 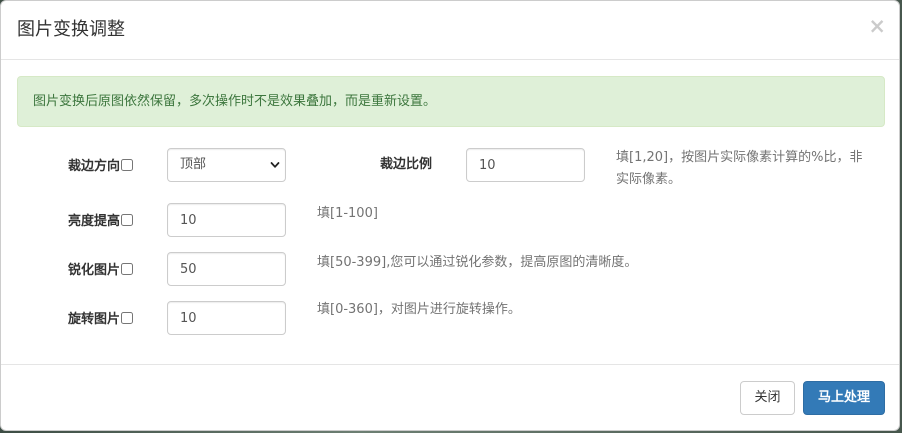 I want to click on brightness-label-text: 亮度提高, so click(x=94, y=221).